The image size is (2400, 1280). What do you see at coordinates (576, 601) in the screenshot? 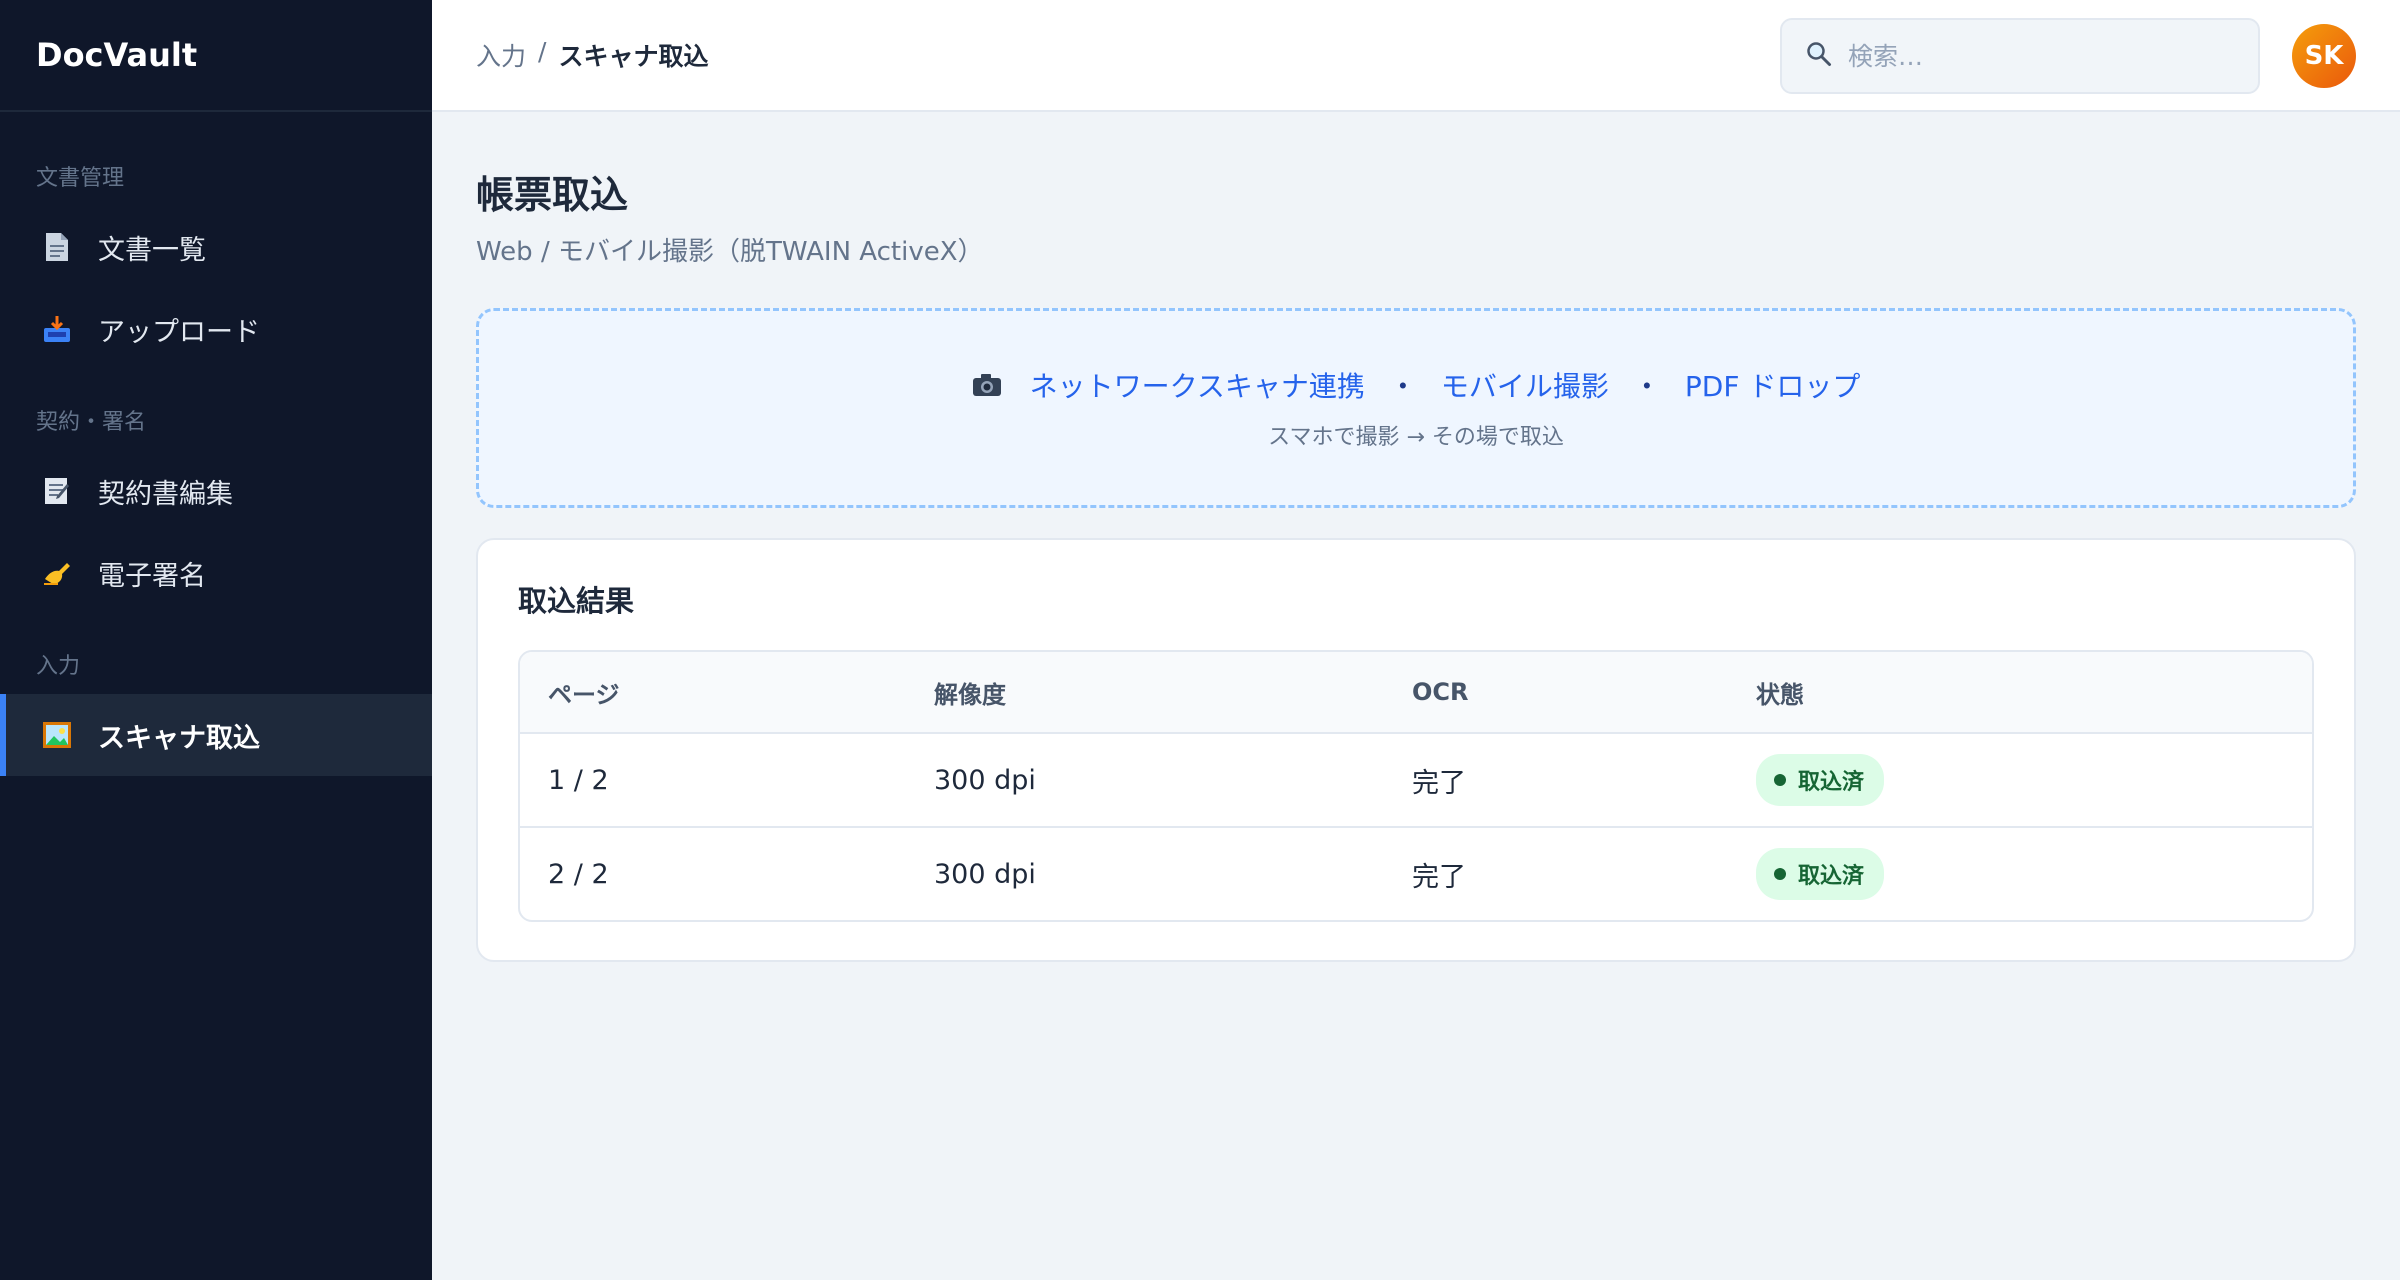
I see `results-title: 取込結果` at bounding box center [576, 601].